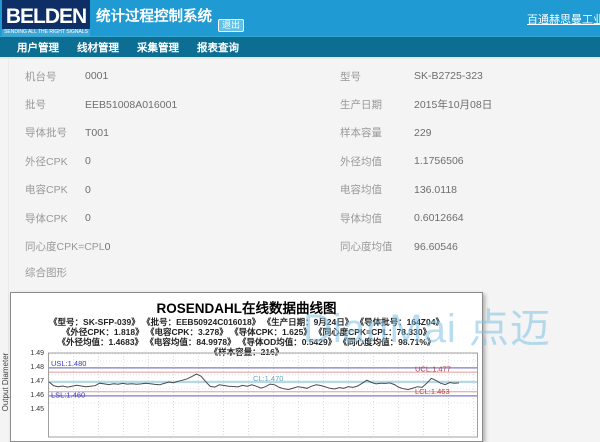 Image resolution: width=600 pixels, height=442 pixels. I want to click on page-title: 统计过程控制系统, so click(154, 17).